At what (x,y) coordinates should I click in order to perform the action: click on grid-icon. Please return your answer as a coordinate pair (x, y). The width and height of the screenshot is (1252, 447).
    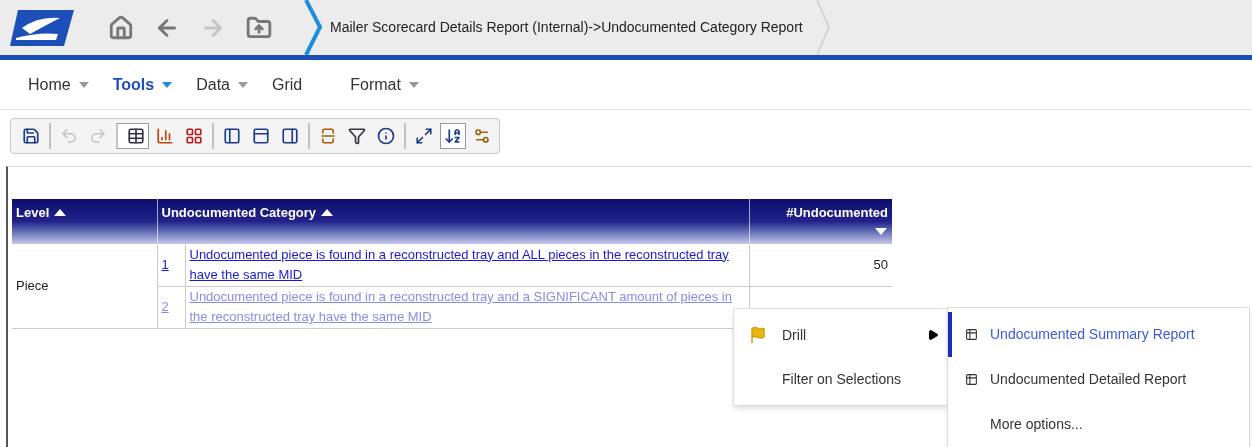
    Looking at the image, I should click on (135, 136).